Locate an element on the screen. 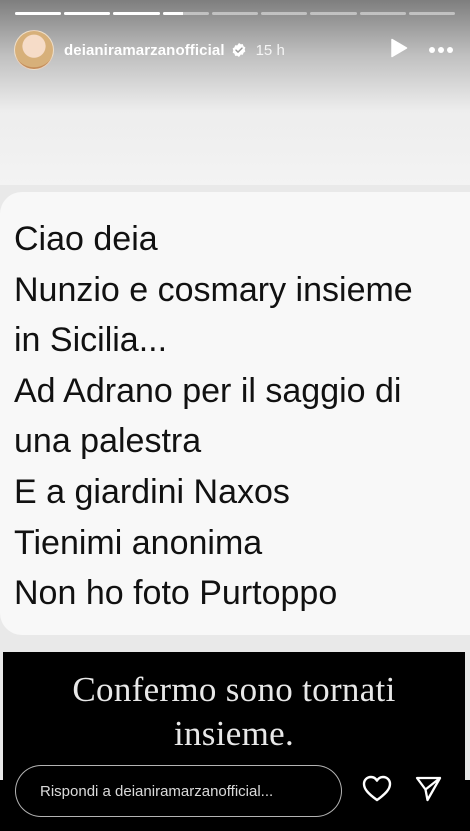  like-button is located at coordinates (377, 791).